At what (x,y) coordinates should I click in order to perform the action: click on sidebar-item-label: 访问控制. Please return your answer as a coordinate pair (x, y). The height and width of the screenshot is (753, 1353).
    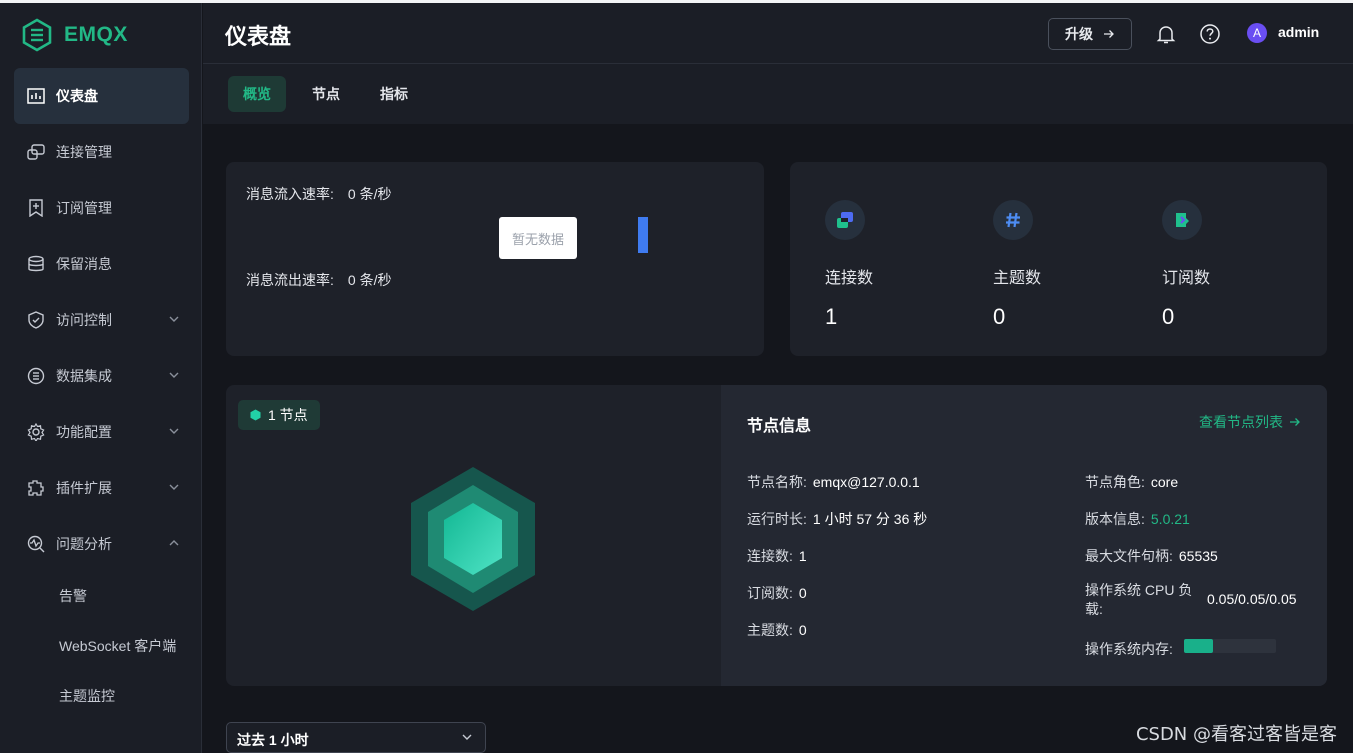
    Looking at the image, I should click on (84, 320).